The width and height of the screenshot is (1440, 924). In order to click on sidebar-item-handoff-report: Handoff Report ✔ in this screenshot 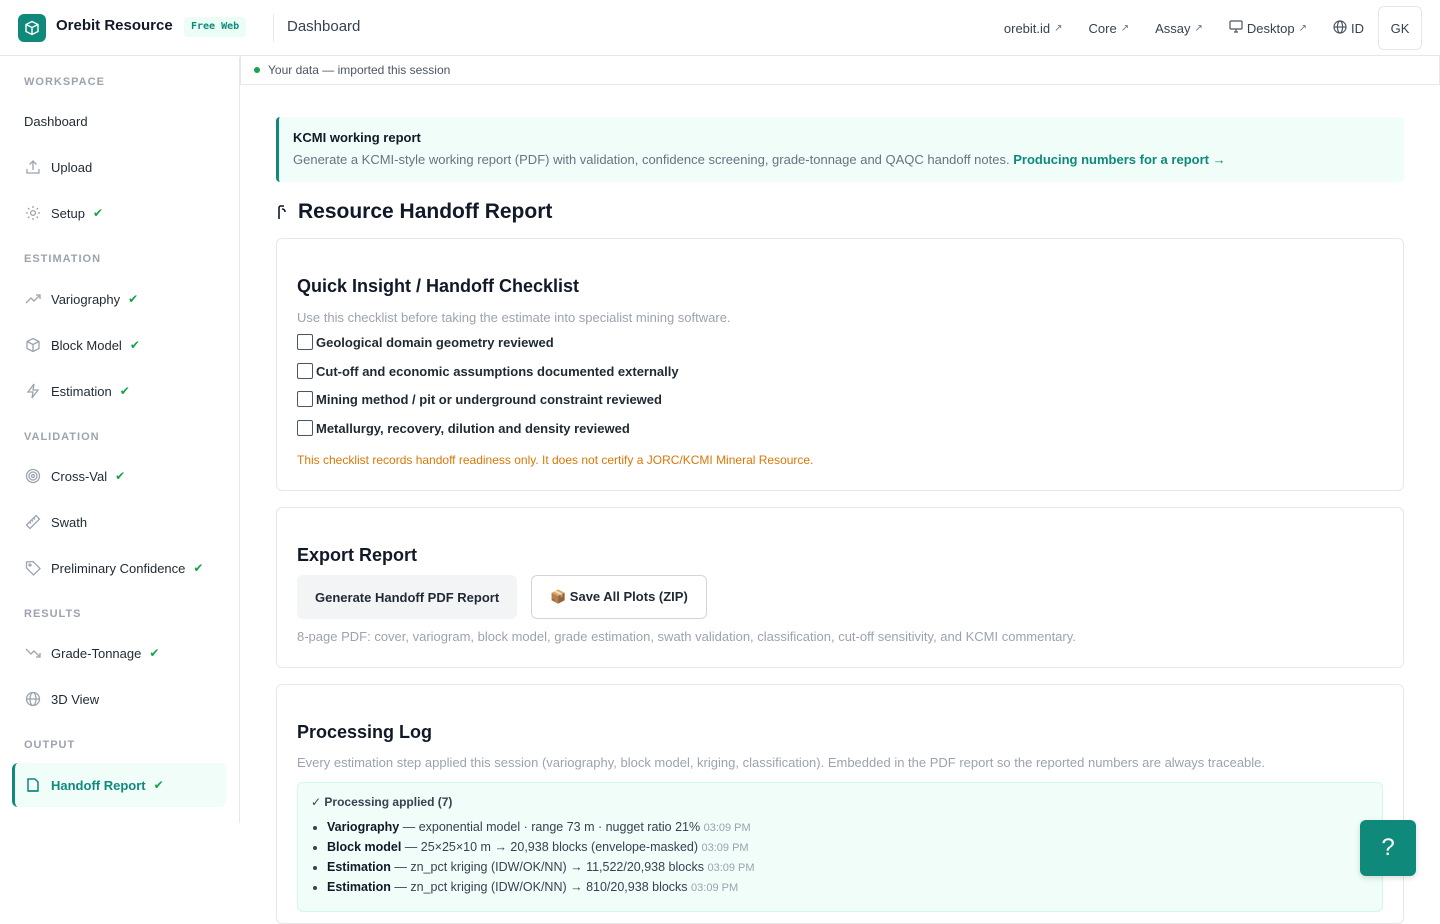, I will do `click(119, 785)`.